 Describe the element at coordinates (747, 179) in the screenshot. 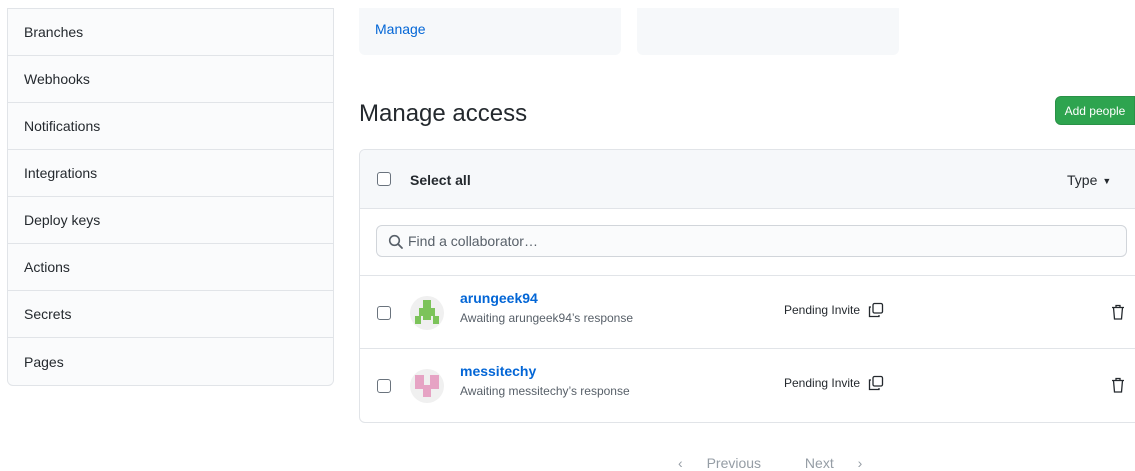

I see `list-header: Select all Type ▼` at that location.